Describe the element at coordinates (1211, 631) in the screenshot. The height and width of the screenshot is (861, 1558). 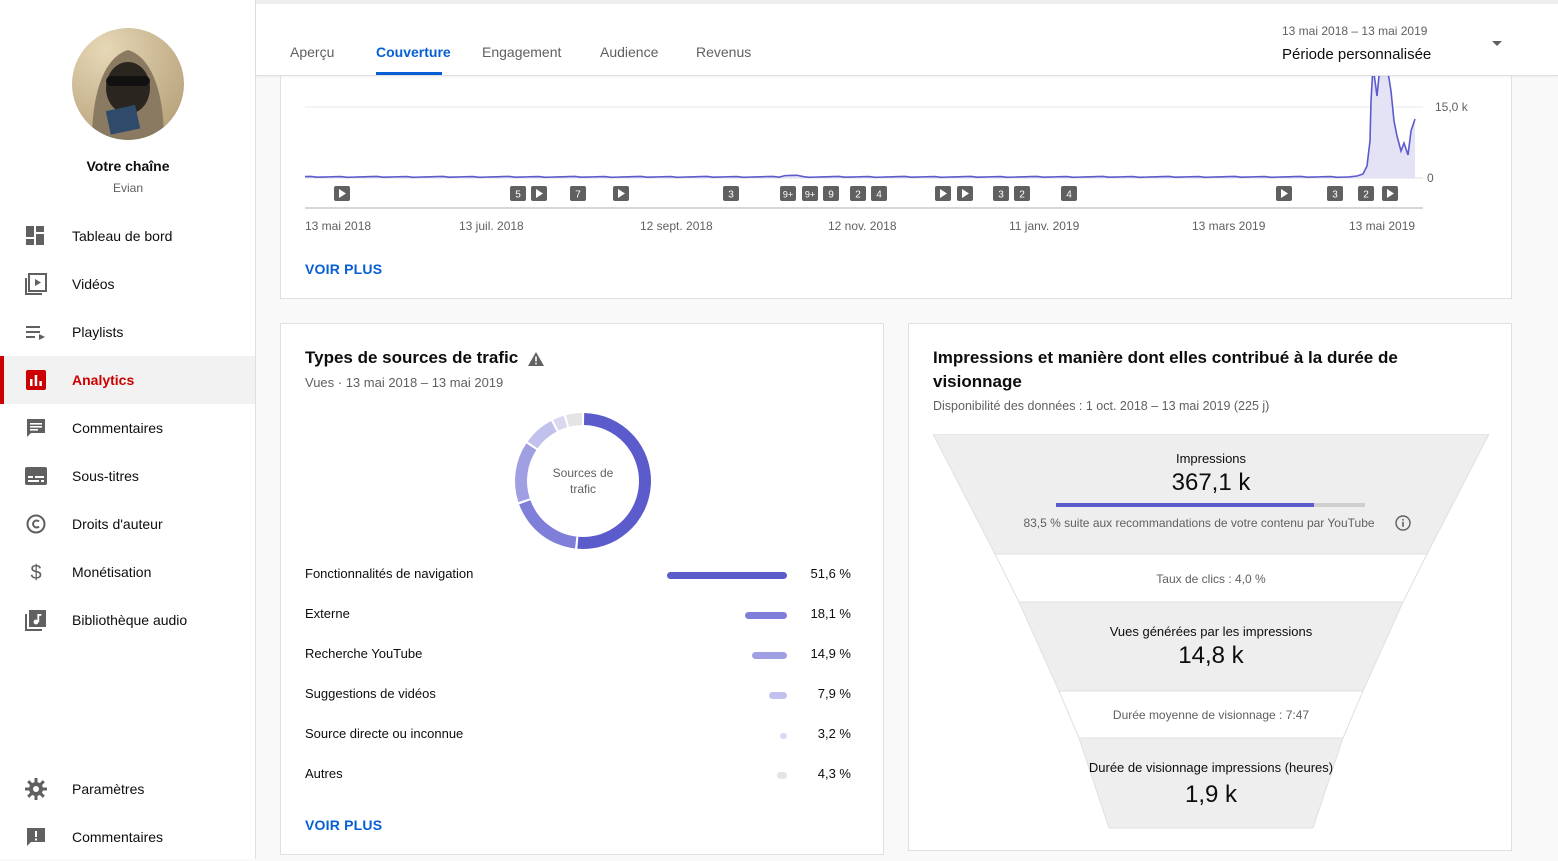
I see `views-label: Vues générées par les impressions` at that location.